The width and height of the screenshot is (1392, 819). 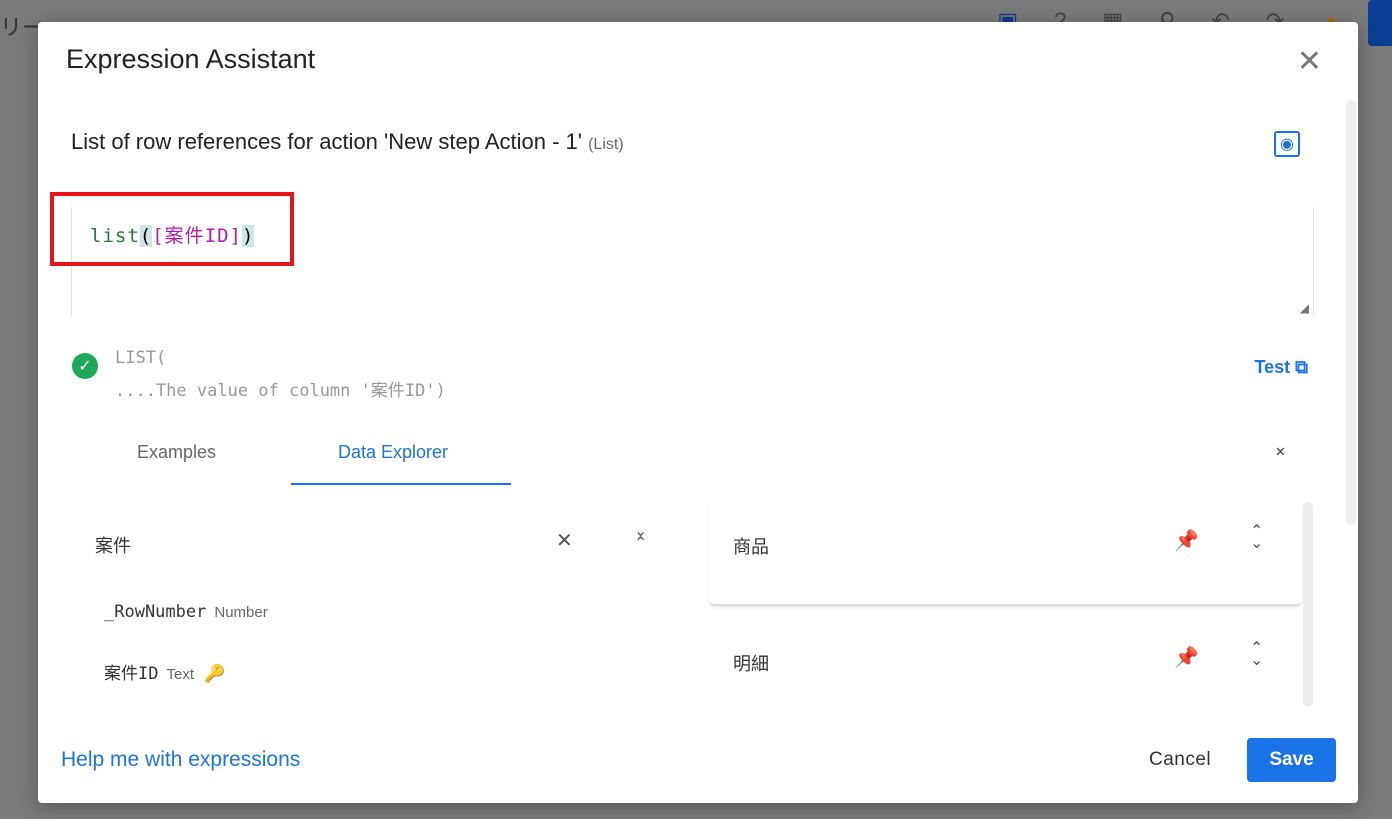 I want to click on check-circle-icon: ✓, so click(x=85, y=366).